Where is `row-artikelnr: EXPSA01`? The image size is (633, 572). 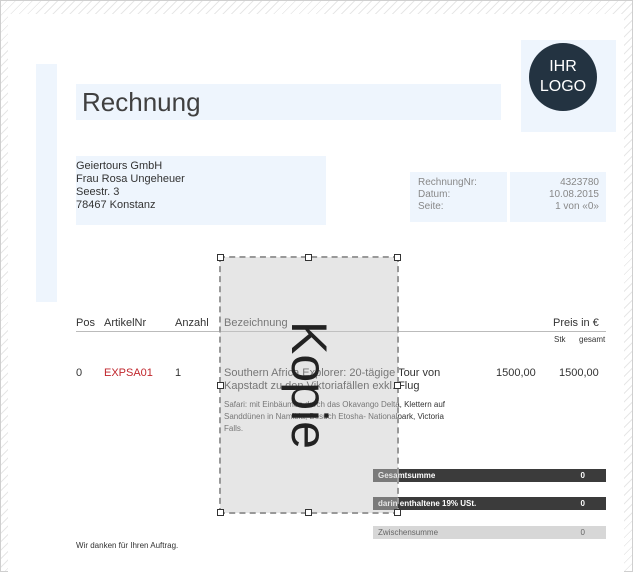 row-artikelnr: EXPSA01 is located at coordinates (128, 373).